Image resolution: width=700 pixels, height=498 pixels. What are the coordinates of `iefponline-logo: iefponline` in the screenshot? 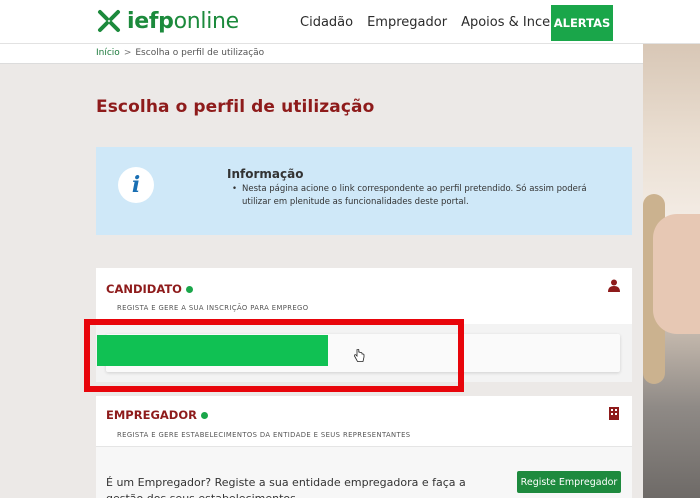 It's located at (168, 21).